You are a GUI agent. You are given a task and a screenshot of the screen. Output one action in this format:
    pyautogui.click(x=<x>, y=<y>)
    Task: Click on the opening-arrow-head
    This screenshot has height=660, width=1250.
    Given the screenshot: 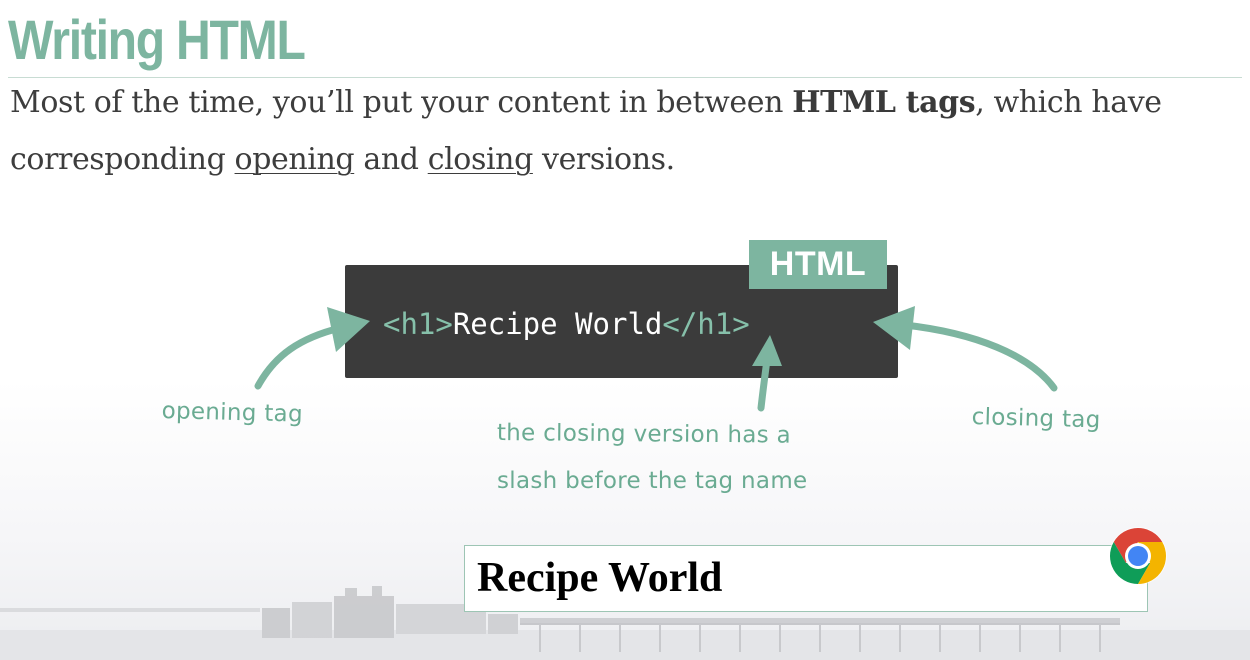 What is the action you would take?
    pyautogui.click(x=348, y=329)
    